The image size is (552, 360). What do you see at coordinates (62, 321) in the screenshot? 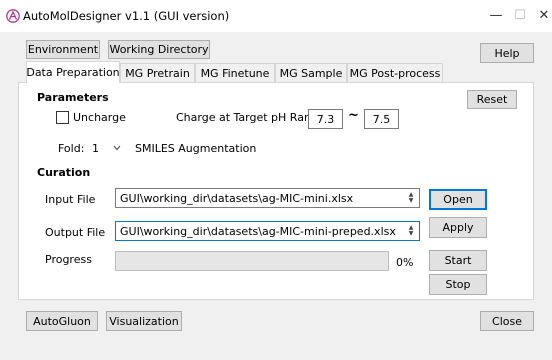
I see `autogluon-button: AutoGluon` at bounding box center [62, 321].